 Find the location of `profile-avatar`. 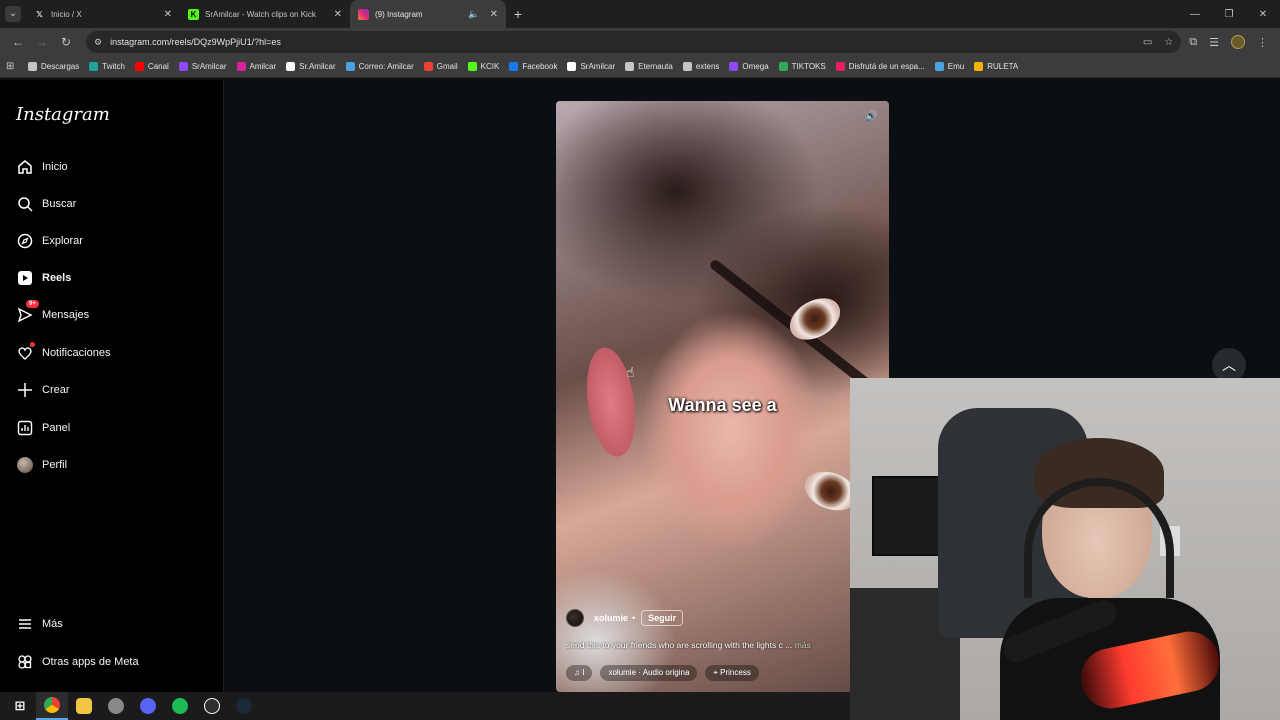

profile-avatar is located at coordinates (1238, 42).